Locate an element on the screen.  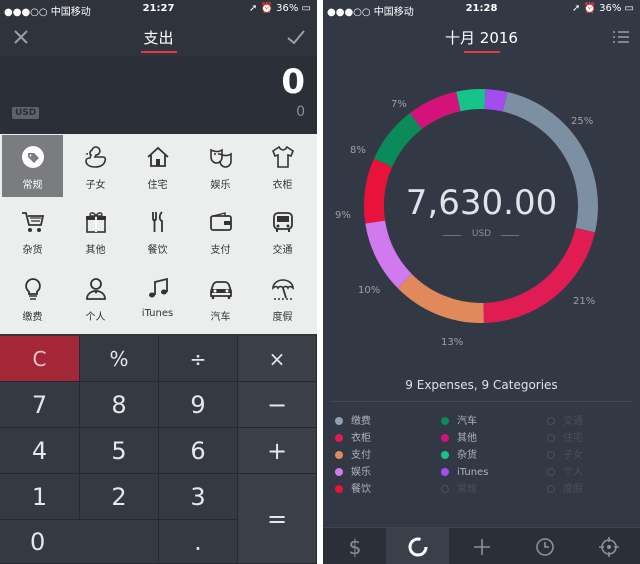
target-icon is located at coordinates (608, 547).